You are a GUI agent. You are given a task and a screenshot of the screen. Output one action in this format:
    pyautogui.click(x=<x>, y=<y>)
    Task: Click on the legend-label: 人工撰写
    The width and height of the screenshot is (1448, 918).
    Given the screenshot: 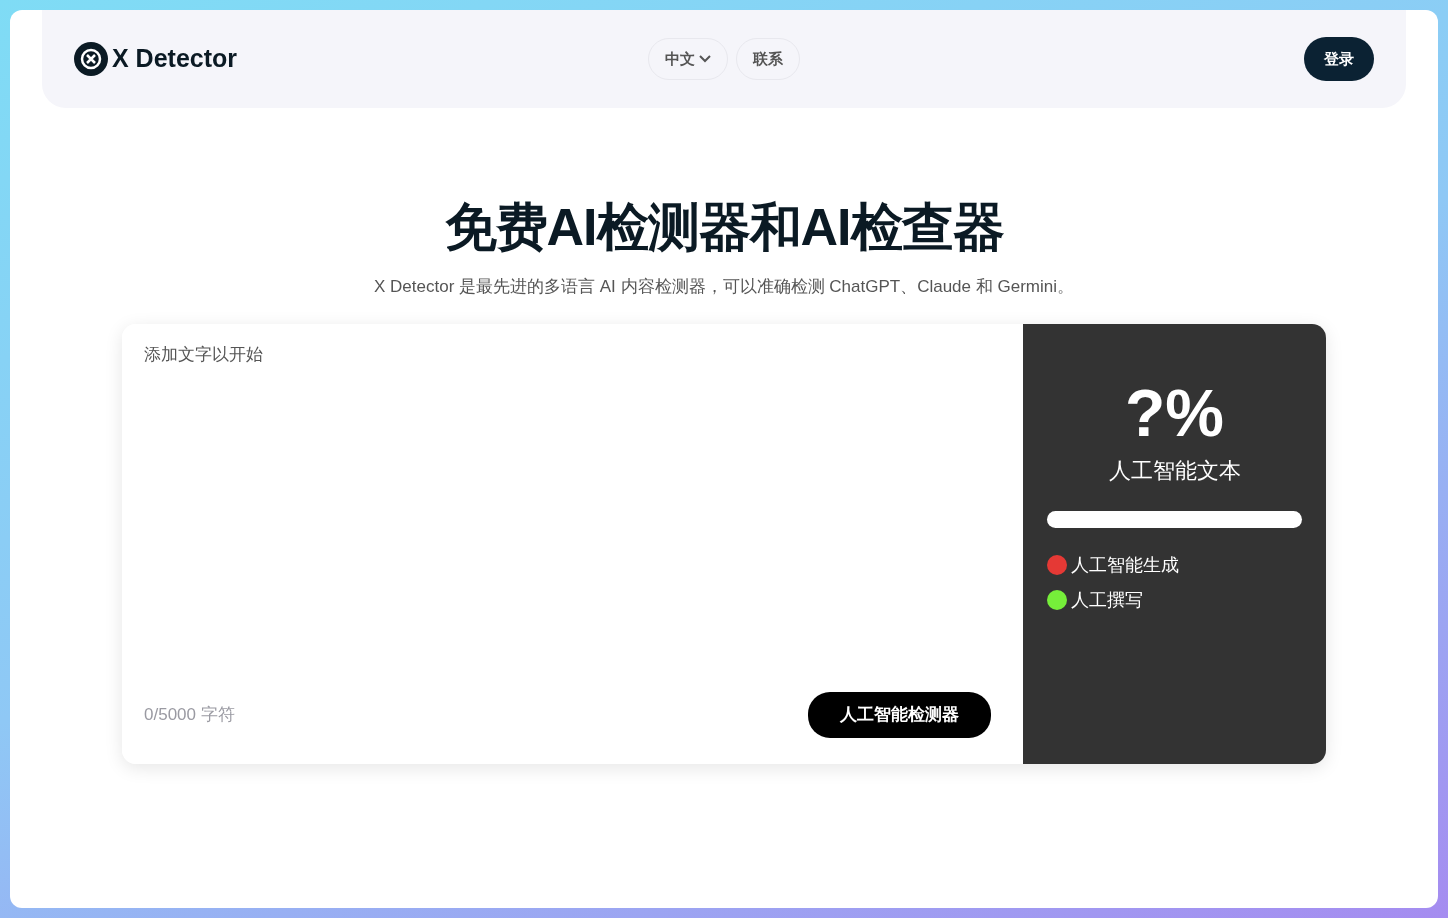 What is the action you would take?
    pyautogui.click(x=1107, y=600)
    